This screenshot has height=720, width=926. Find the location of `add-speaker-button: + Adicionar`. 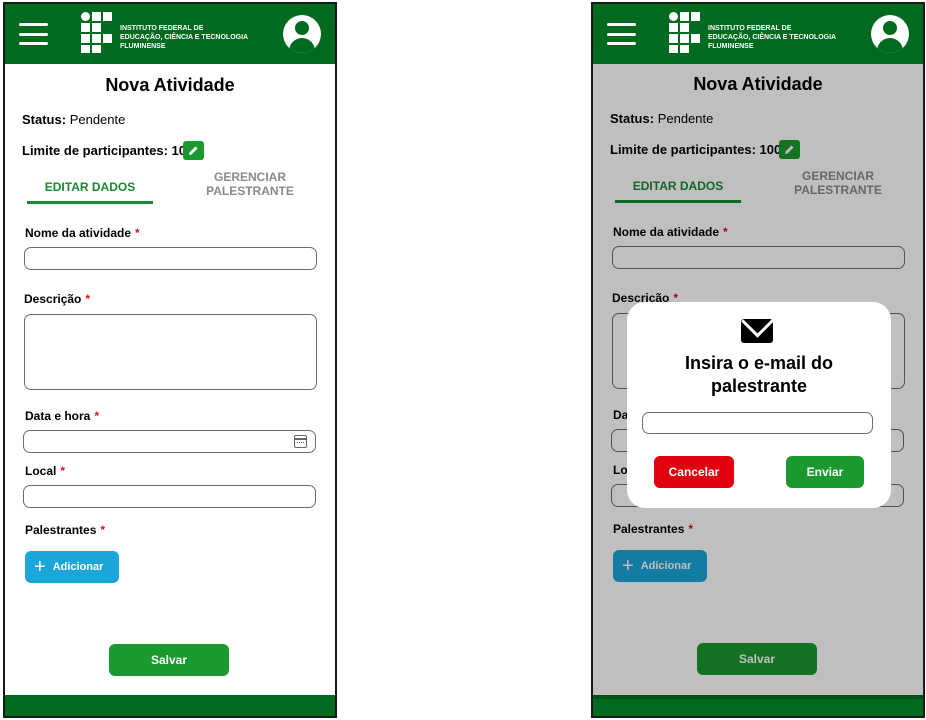

add-speaker-button: + Adicionar is located at coordinates (72, 567).